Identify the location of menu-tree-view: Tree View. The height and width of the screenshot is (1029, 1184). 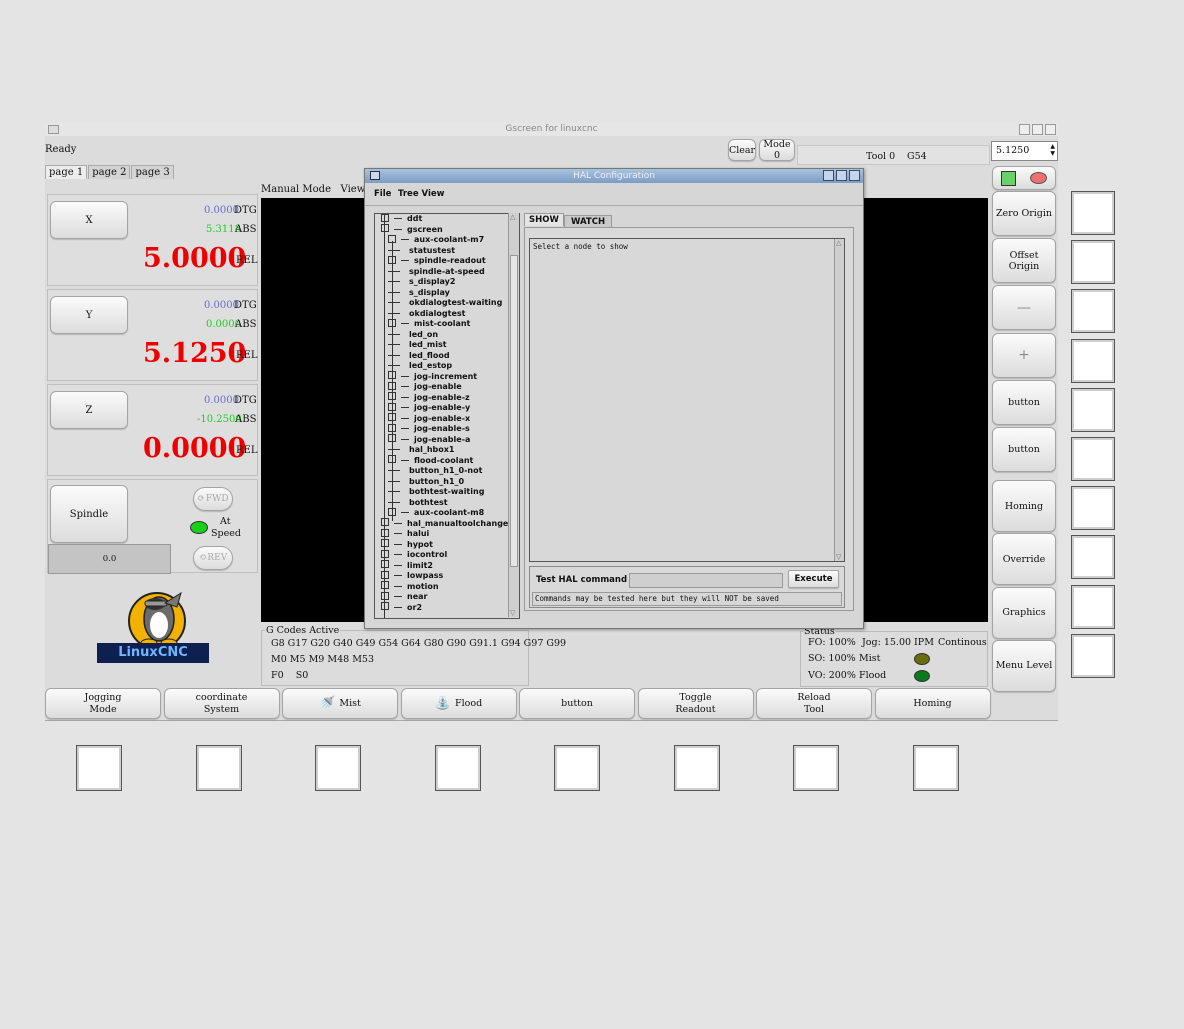
(421, 194).